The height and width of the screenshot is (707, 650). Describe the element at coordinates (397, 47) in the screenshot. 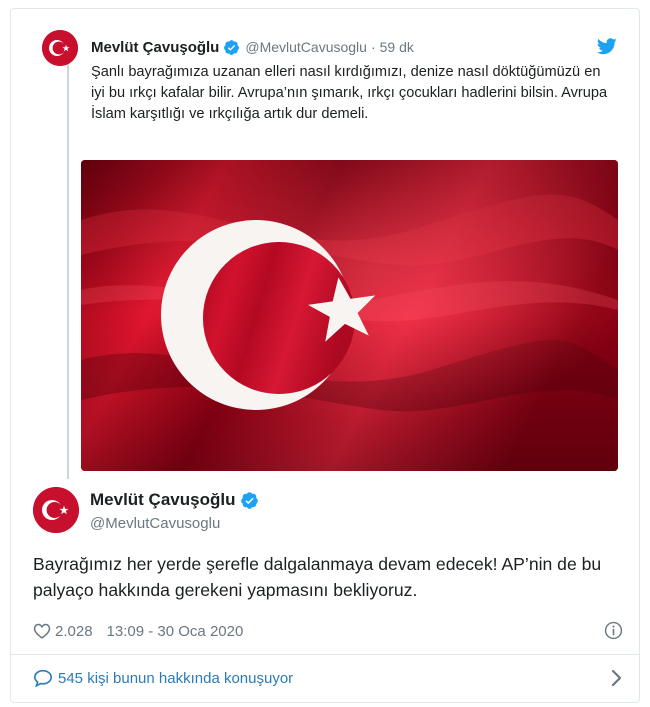

I see `quoted-timestamp: 59 dk` at that location.